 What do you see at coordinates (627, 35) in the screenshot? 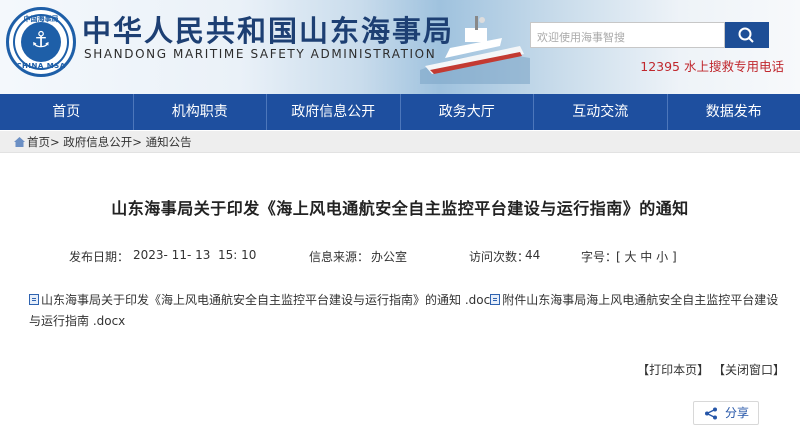
I see `search-input: 欢迎使用海事智搜` at bounding box center [627, 35].